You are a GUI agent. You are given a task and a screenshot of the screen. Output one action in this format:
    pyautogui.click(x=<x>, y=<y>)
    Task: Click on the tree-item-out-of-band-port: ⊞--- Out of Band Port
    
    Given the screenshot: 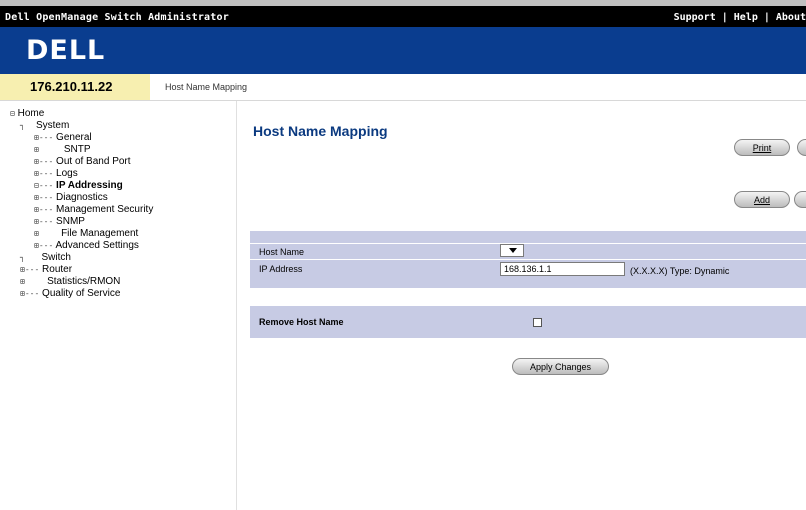 What is the action you would take?
    pyautogui.click(x=82, y=161)
    